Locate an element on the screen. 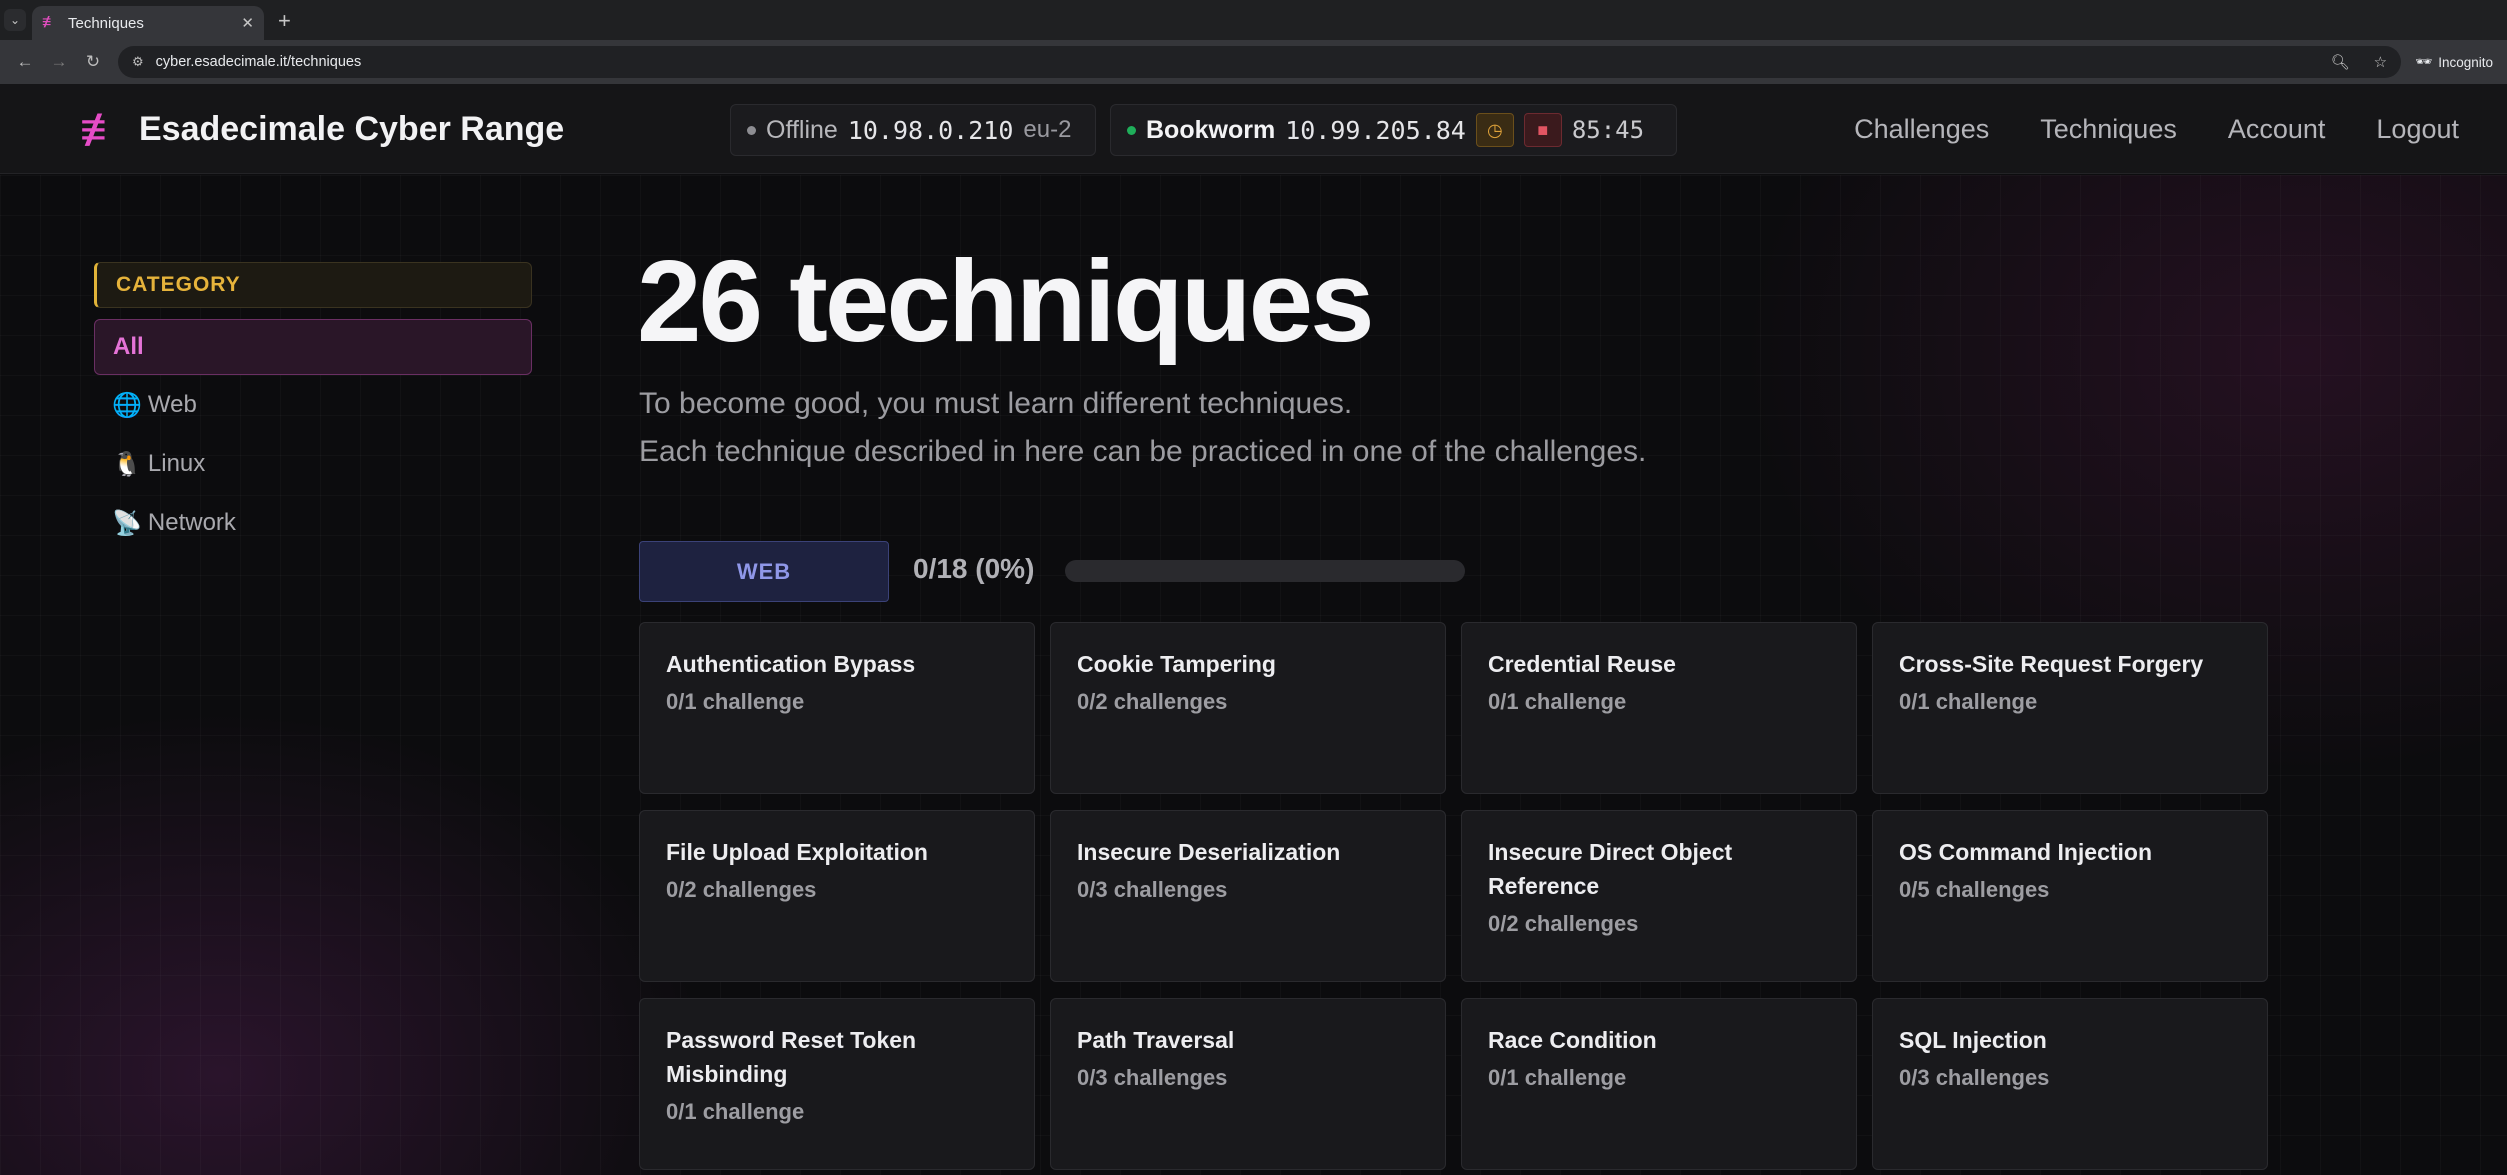 Image resolution: width=2507 pixels, height=1175 pixels. browser-tabstrip: ⌄ ≢ Techniques ✕ + is located at coordinates (1253, 20).